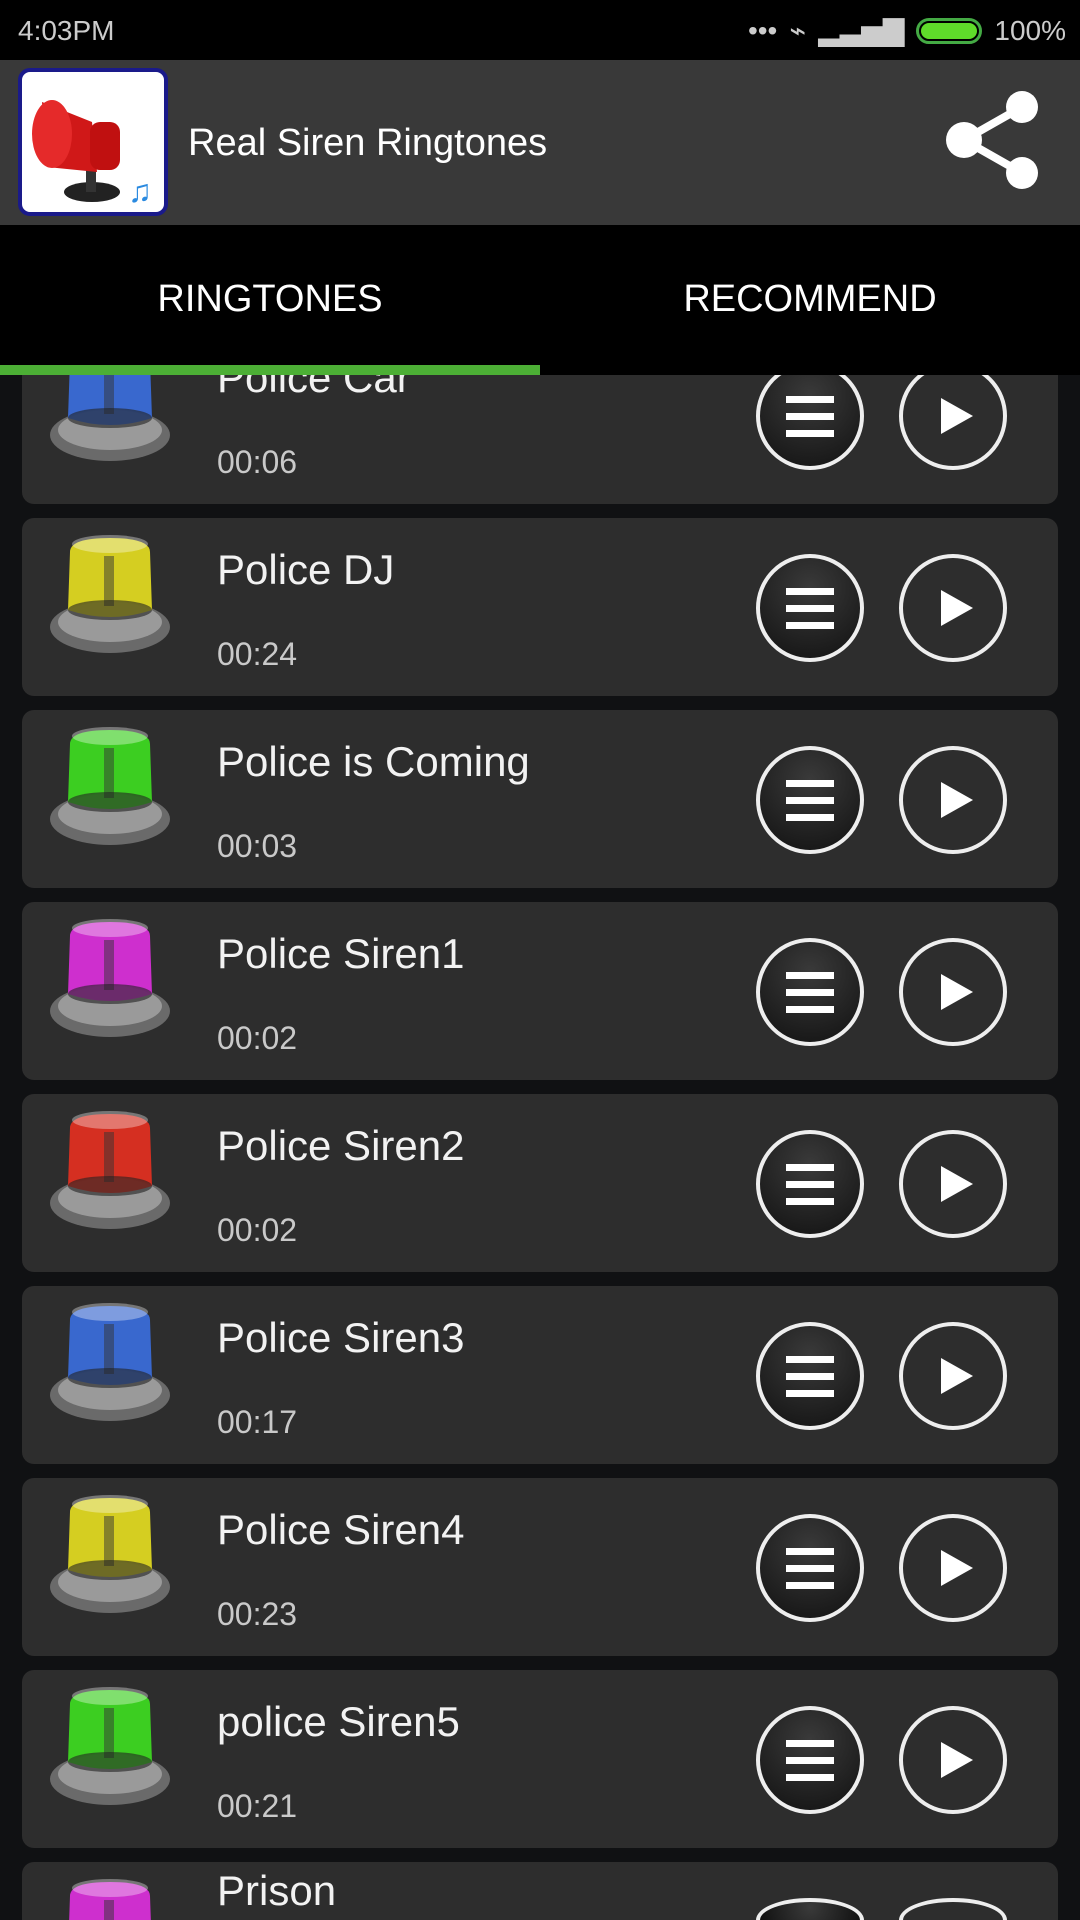 This screenshot has height=1920, width=1080. What do you see at coordinates (368, 143) in the screenshot?
I see `app-title: Real Siren Ringtones` at bounding box center [368, 143].